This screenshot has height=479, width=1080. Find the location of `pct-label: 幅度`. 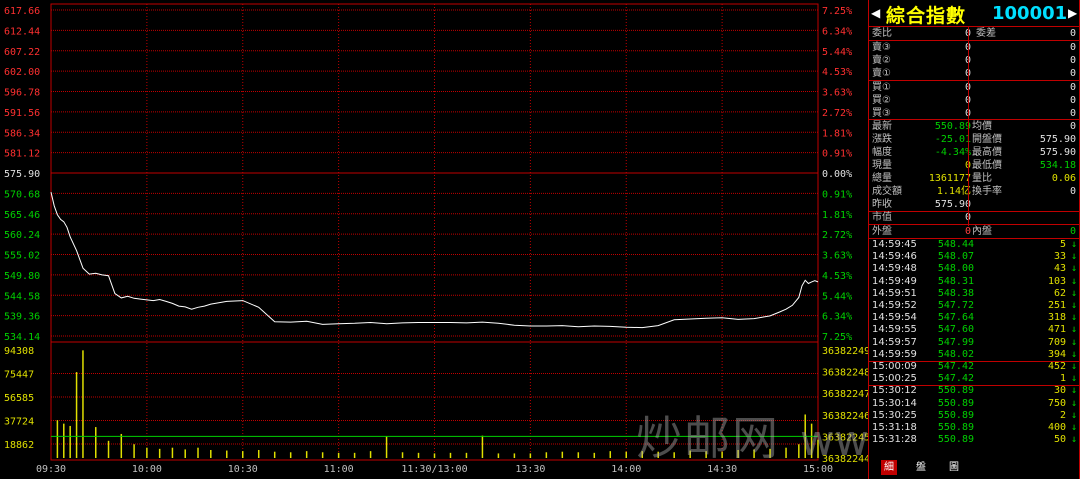

pct-label: 幅度 is located at coordinates (882, 152).